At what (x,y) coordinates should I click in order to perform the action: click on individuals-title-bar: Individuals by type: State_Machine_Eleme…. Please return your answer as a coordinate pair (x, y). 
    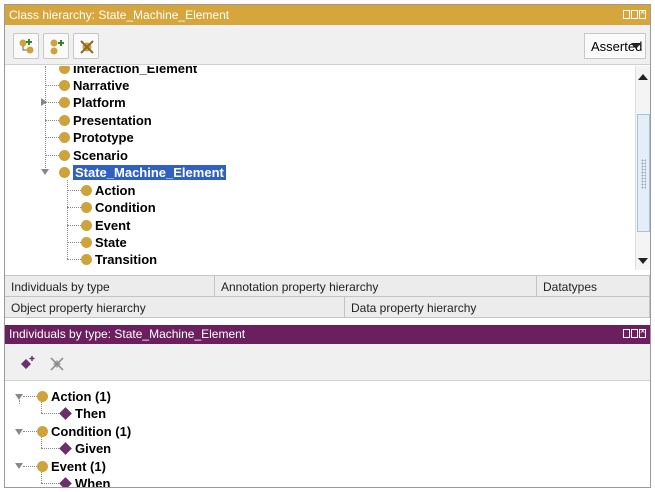
    Looking at the image, I should click on (327, 334).